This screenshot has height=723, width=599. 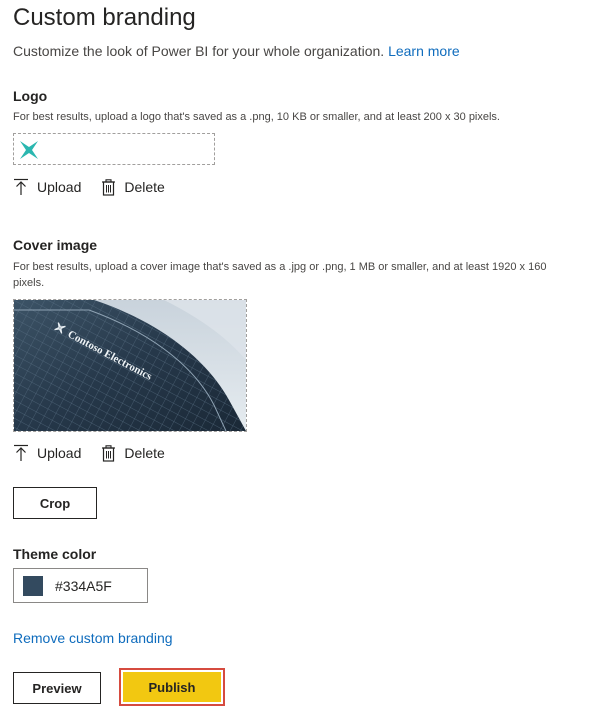 I want to click on cover-image: Contoso Electronics, so click(x=130, y=365).